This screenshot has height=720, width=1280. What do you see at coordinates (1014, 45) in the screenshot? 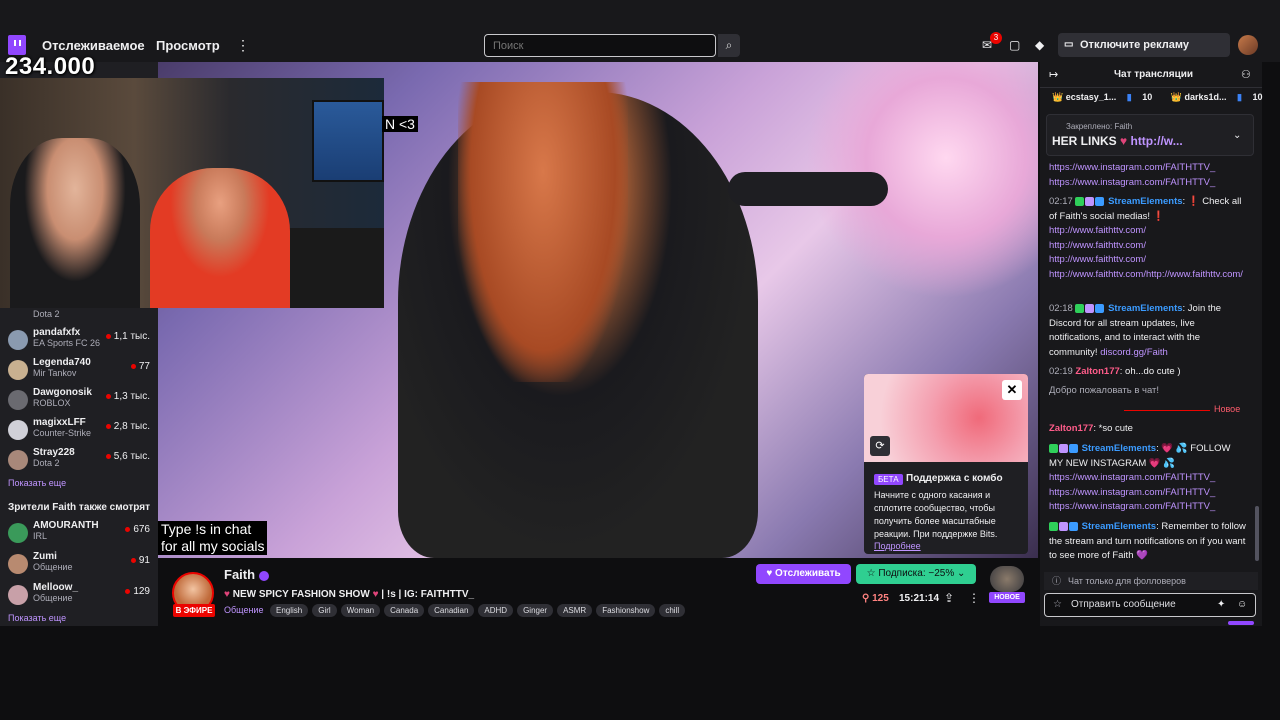
I see `whispers-icon: ▢` at bounding box center [1014, 45].